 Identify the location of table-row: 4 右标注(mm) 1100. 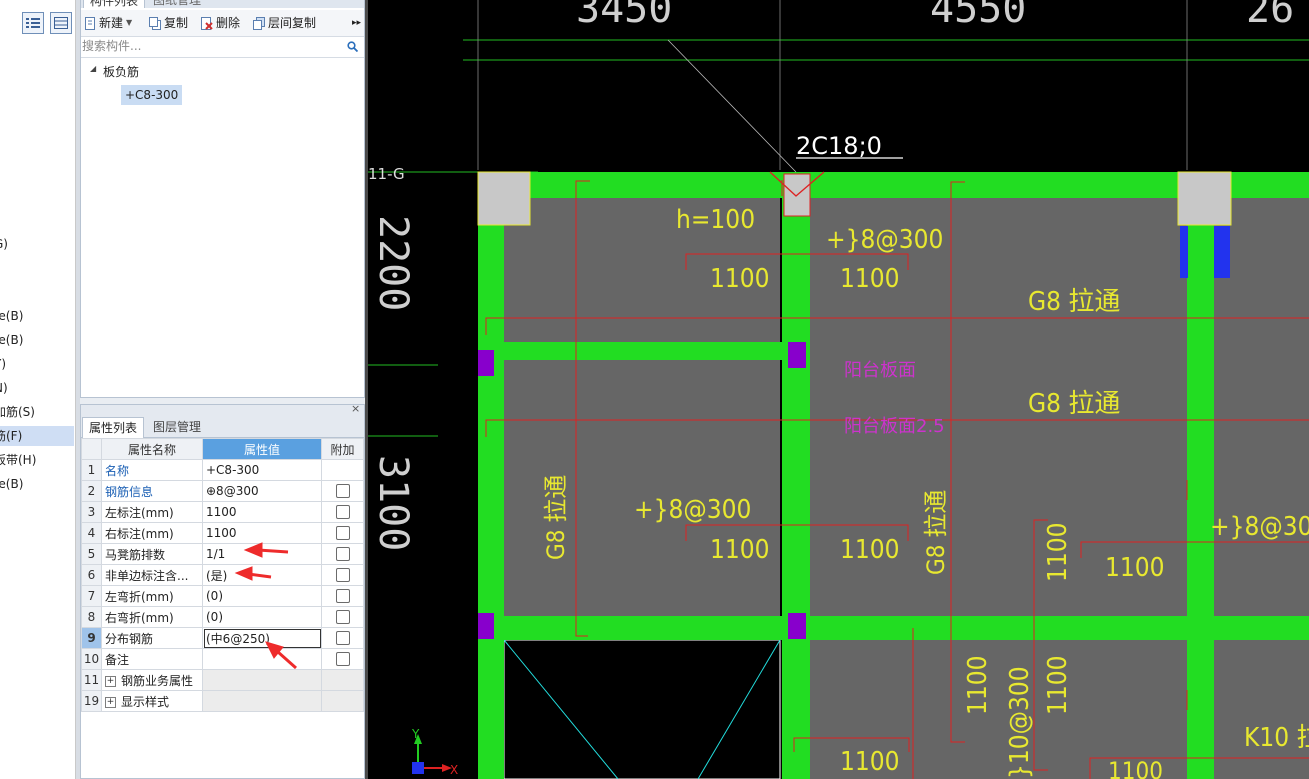
(222, 533).